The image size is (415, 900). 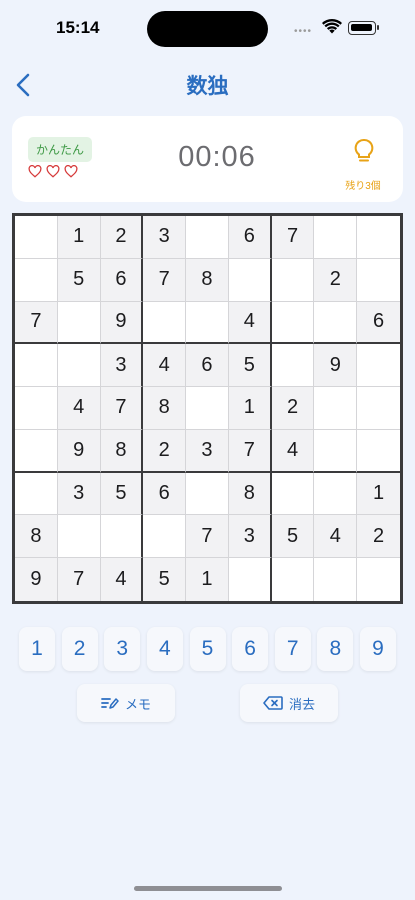 What do you see at coordinates (292, 649) in the screenshot?
I see `number-button-7: 7` at bounding box center [292, 649].